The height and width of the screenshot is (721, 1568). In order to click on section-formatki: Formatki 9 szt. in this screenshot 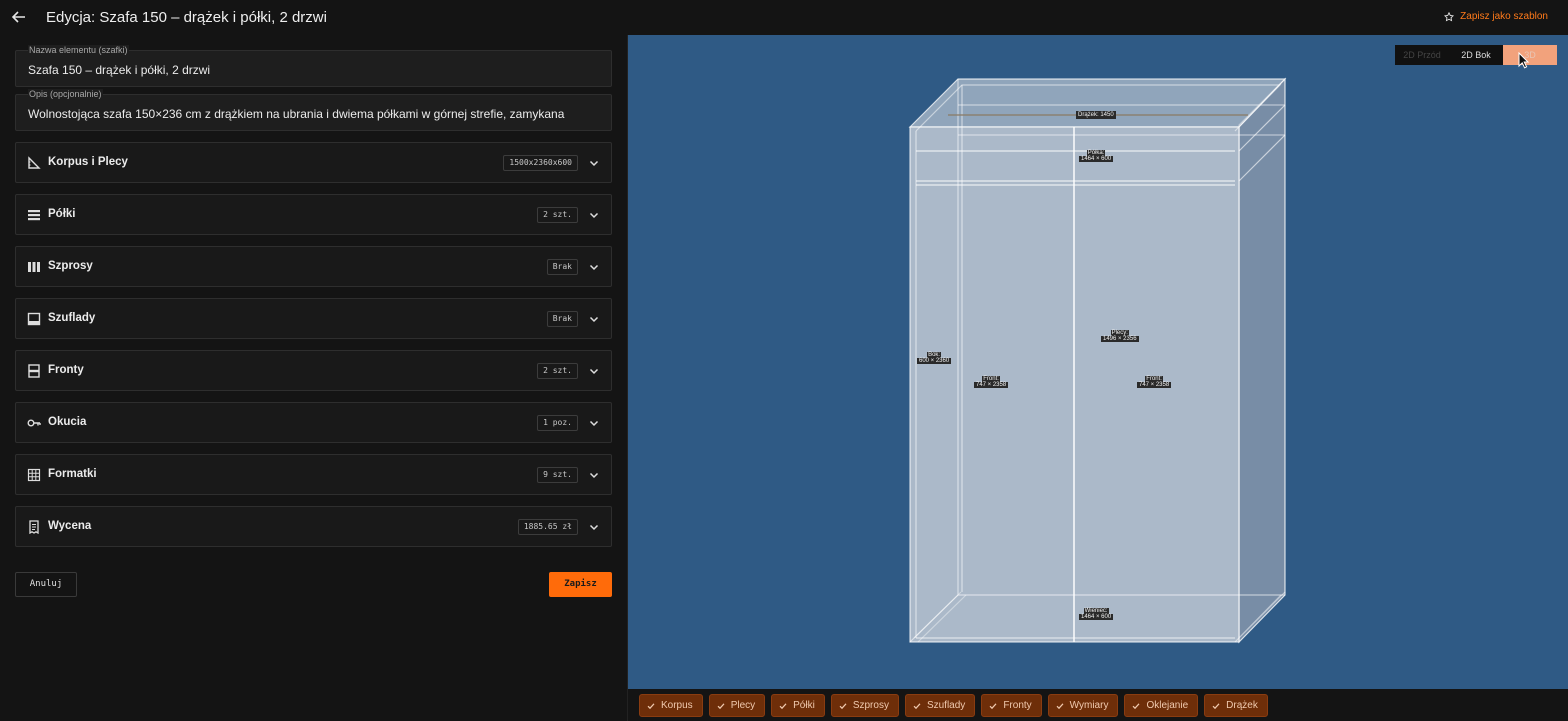, I will do `click(313, 474)`.